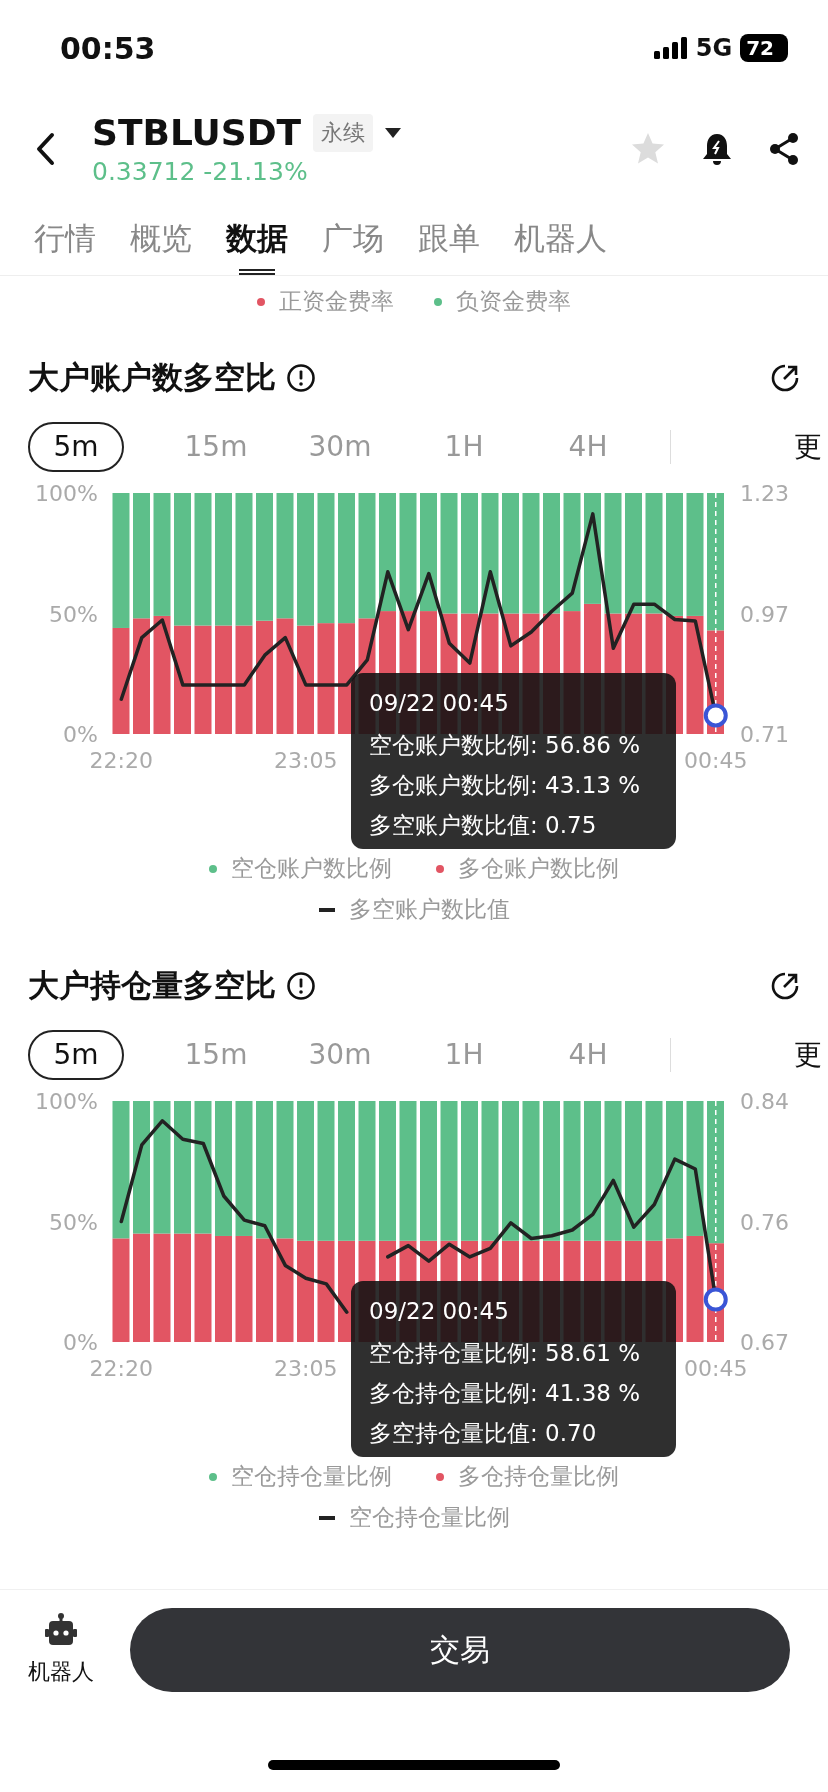  Describe the element at coordinates (513, 301) in the screenshot. I see `legend-label: 负资金费率` at that location.